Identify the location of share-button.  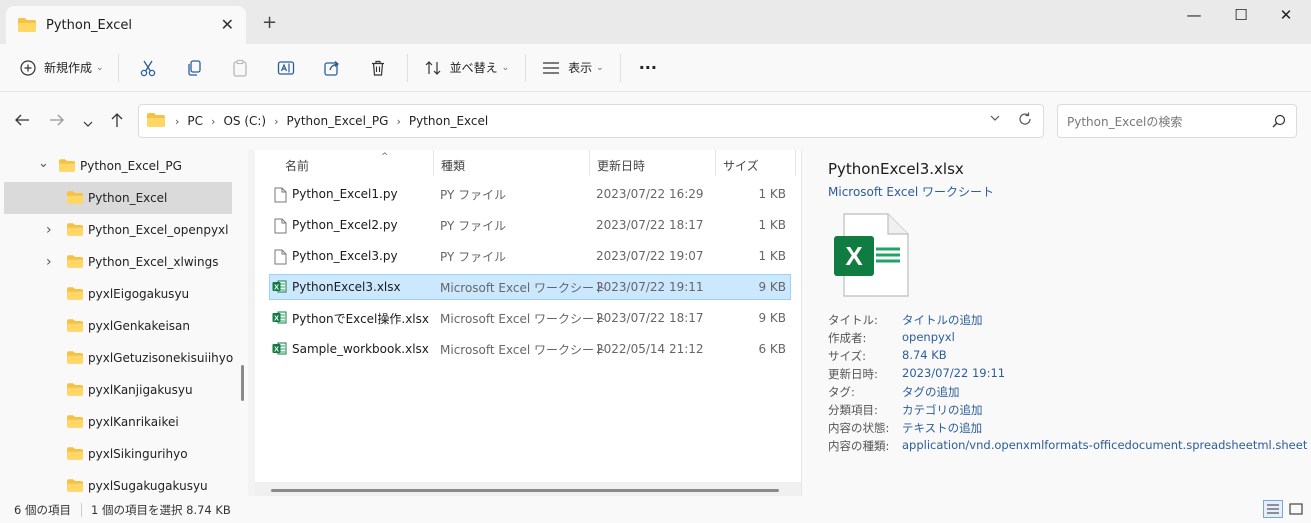
(332, 68).